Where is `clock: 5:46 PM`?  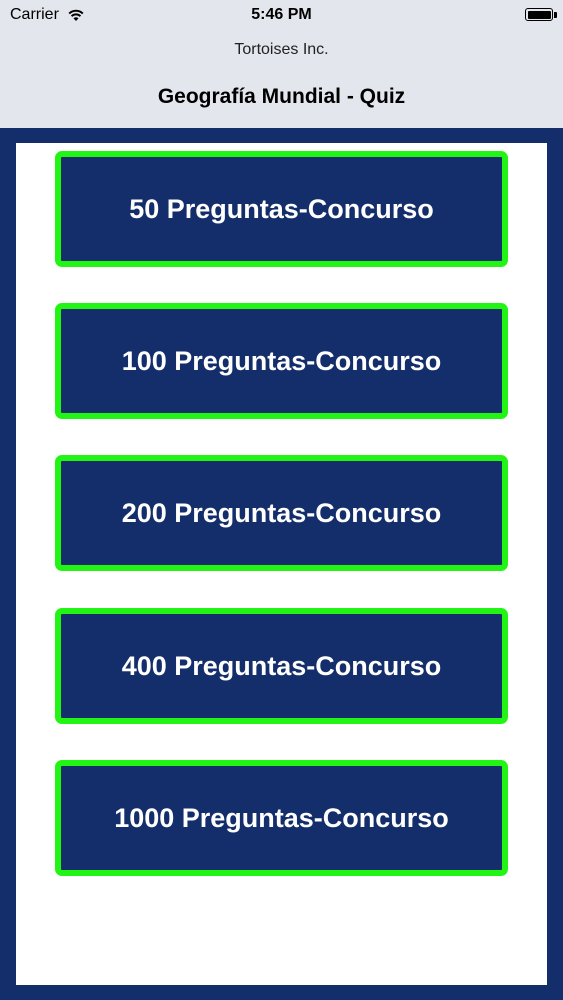 clock: 5:46 PM is located at coordinates (281, 14).